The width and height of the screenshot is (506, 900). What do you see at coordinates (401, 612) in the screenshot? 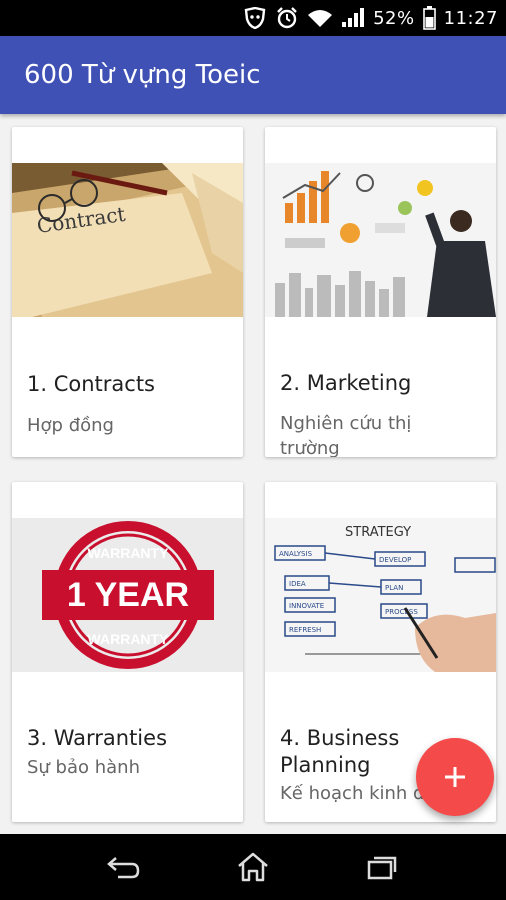
I see `flow-box-process: PROCESS` at bounding box center [401, 612].